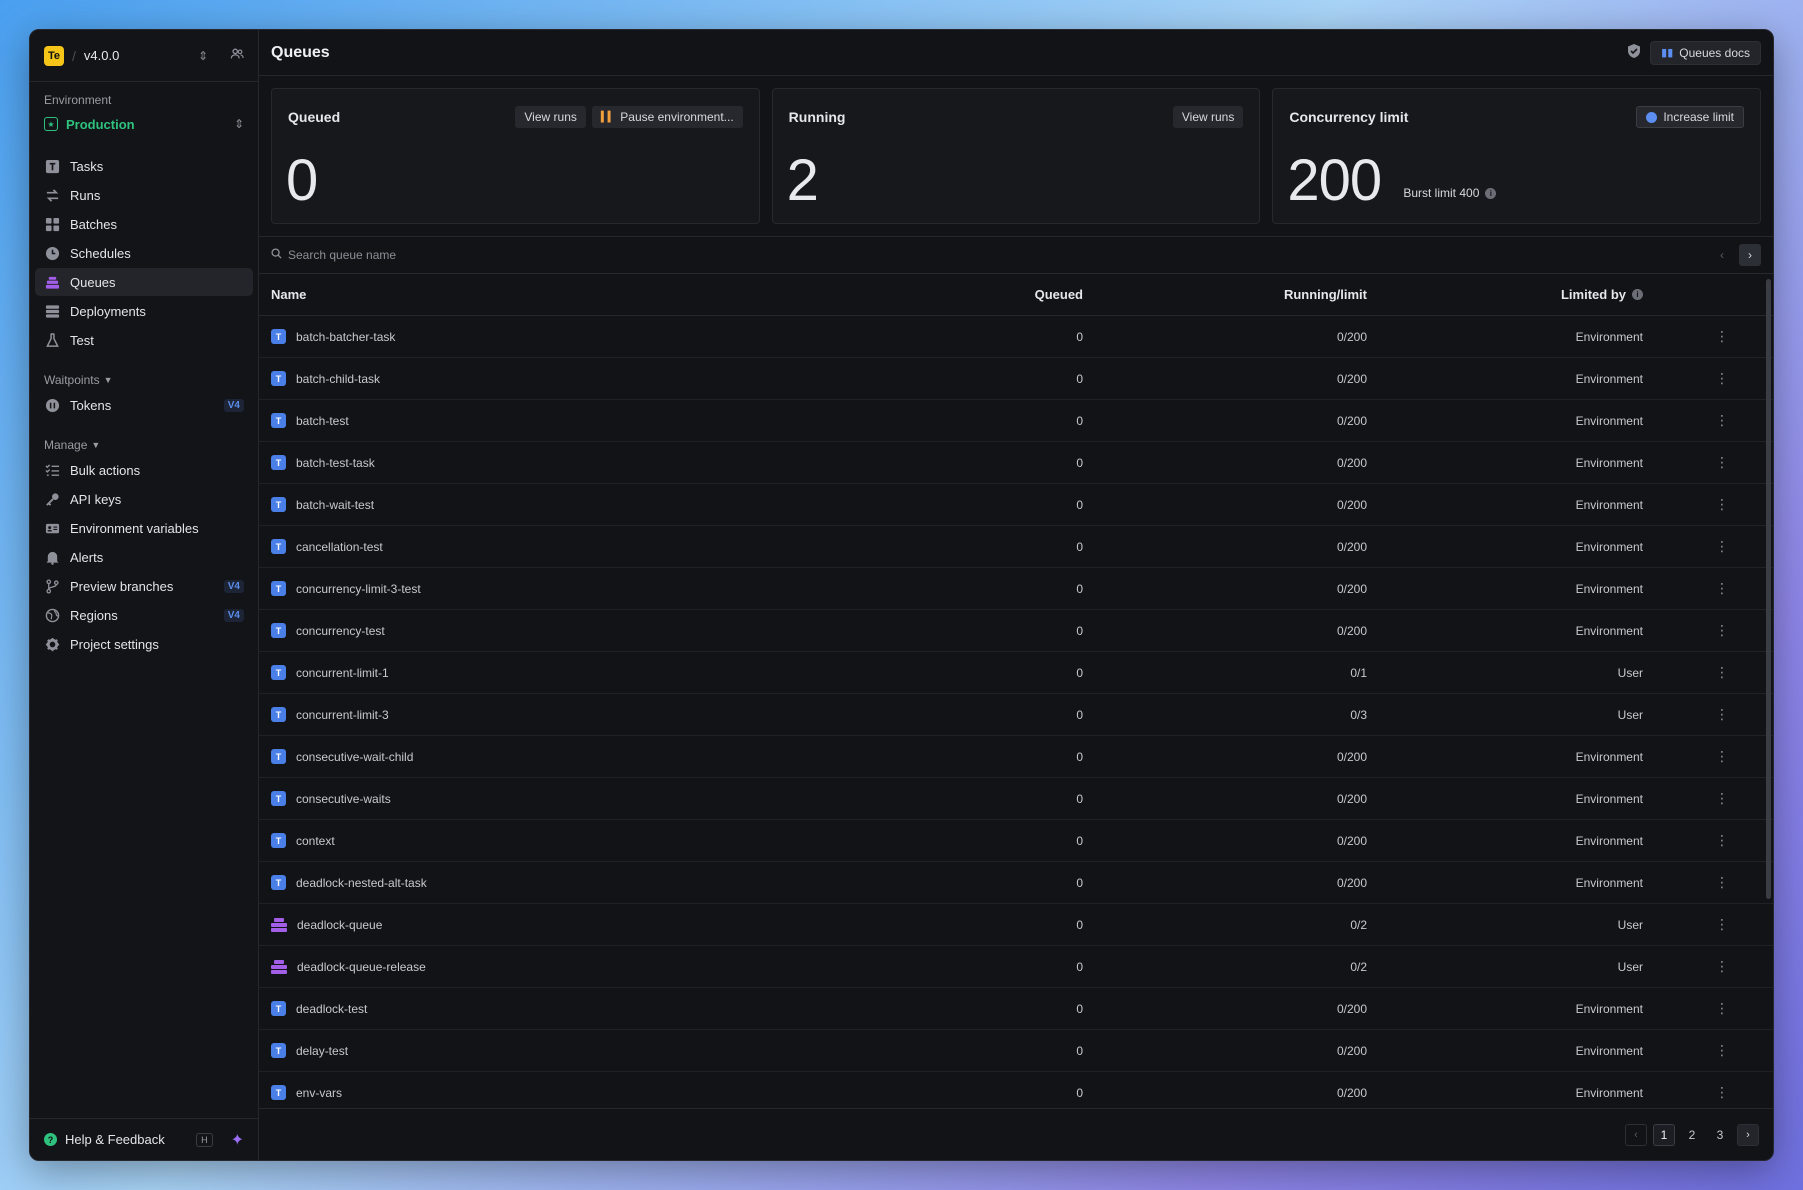  Describe the element at coordinates (93, 224) in the screenshot. I see `sidebar-item-label: Batches` at that location.